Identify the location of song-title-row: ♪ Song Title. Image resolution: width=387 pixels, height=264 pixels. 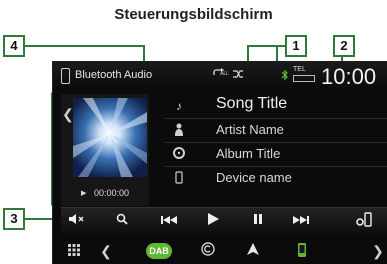
(275, 106).